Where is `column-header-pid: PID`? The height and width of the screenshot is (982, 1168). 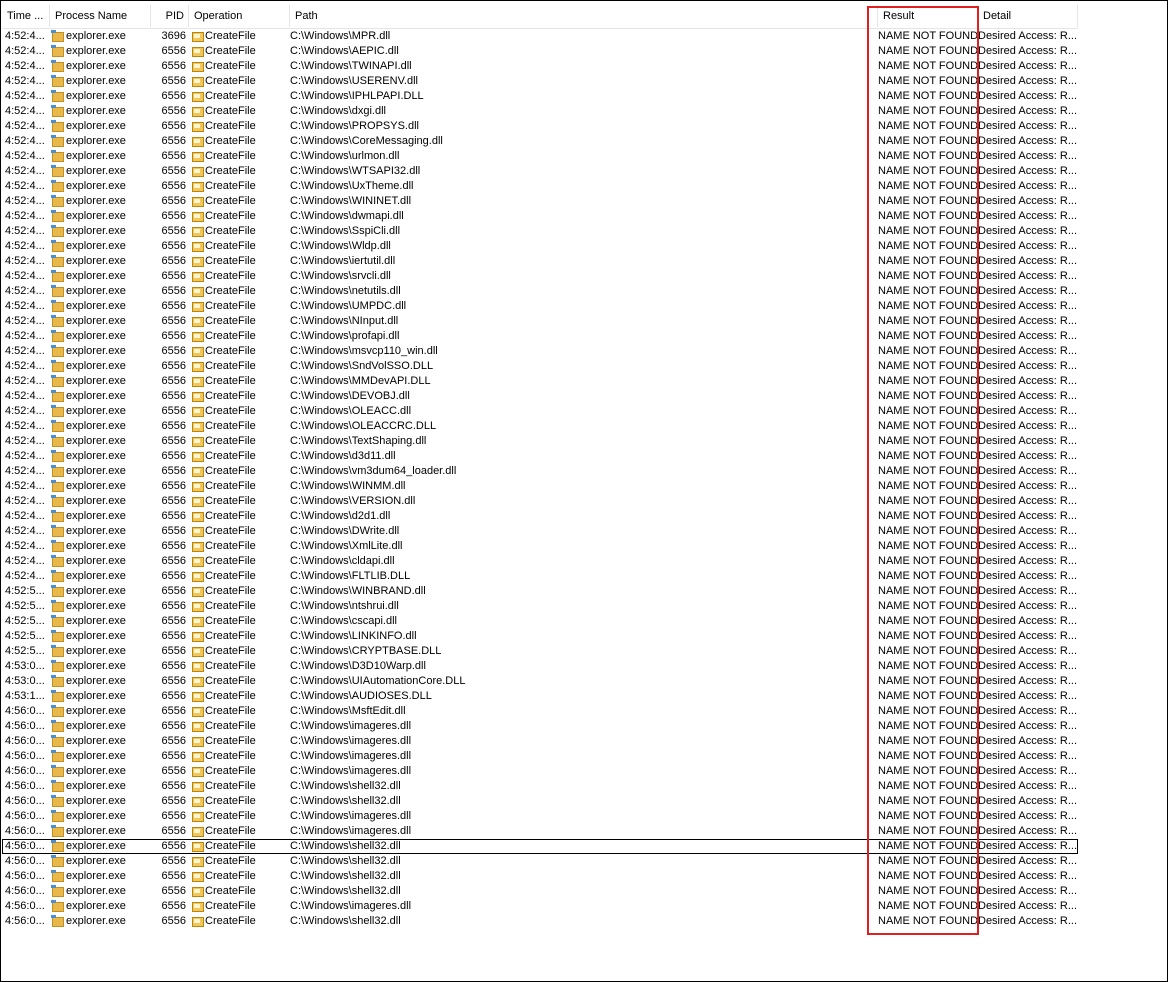 column-header-pid: PID is located at coordinates (170, 16).